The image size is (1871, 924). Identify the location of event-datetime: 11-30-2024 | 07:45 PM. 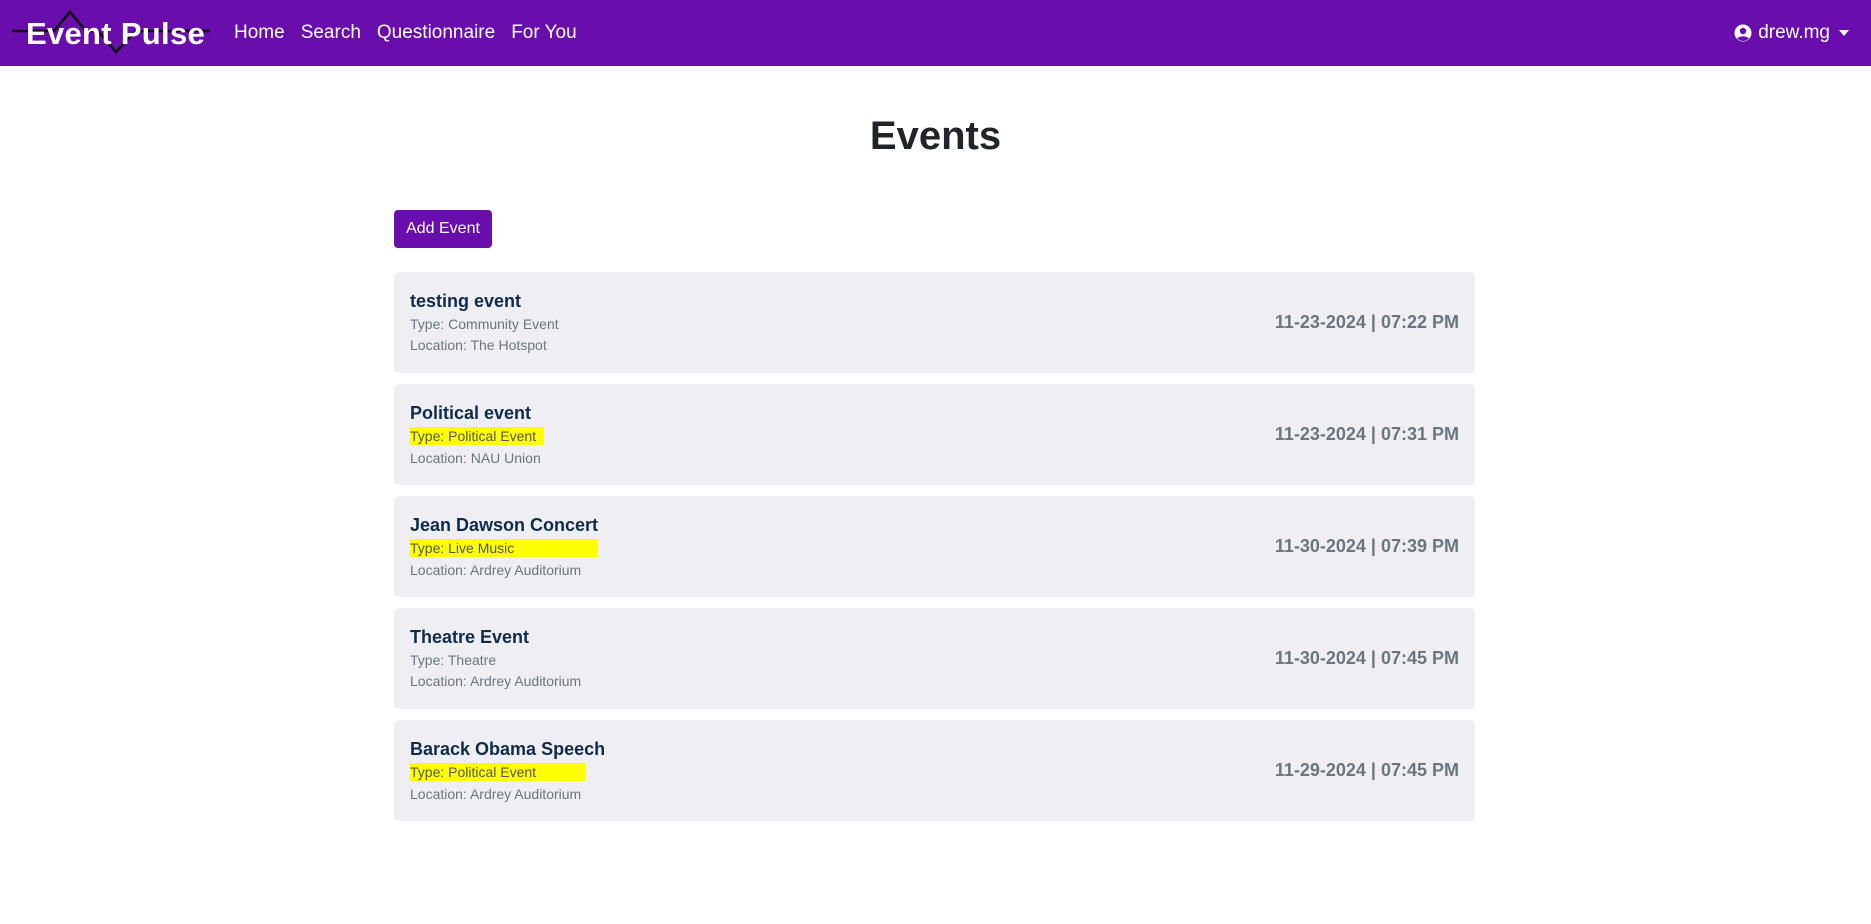
(1366, 658).